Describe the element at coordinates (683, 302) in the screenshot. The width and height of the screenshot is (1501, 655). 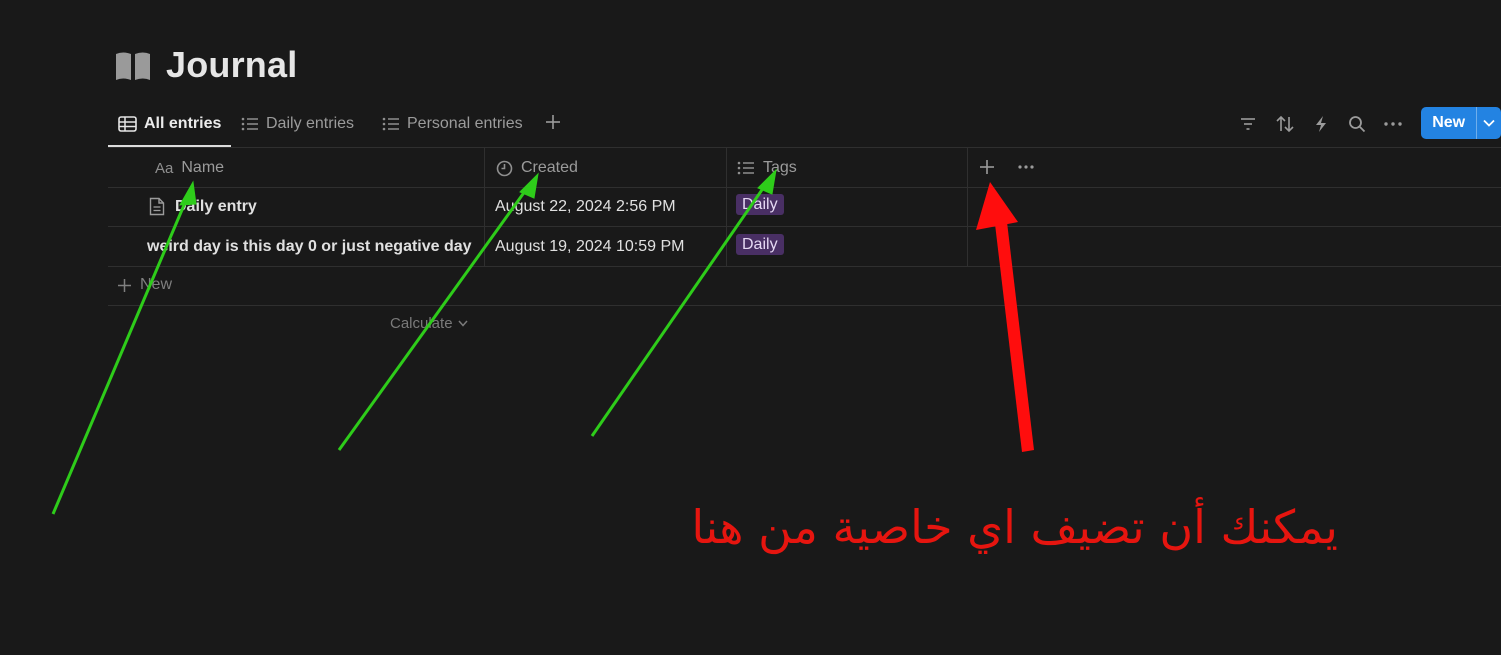
I see `green-arrow-tags` at that location.